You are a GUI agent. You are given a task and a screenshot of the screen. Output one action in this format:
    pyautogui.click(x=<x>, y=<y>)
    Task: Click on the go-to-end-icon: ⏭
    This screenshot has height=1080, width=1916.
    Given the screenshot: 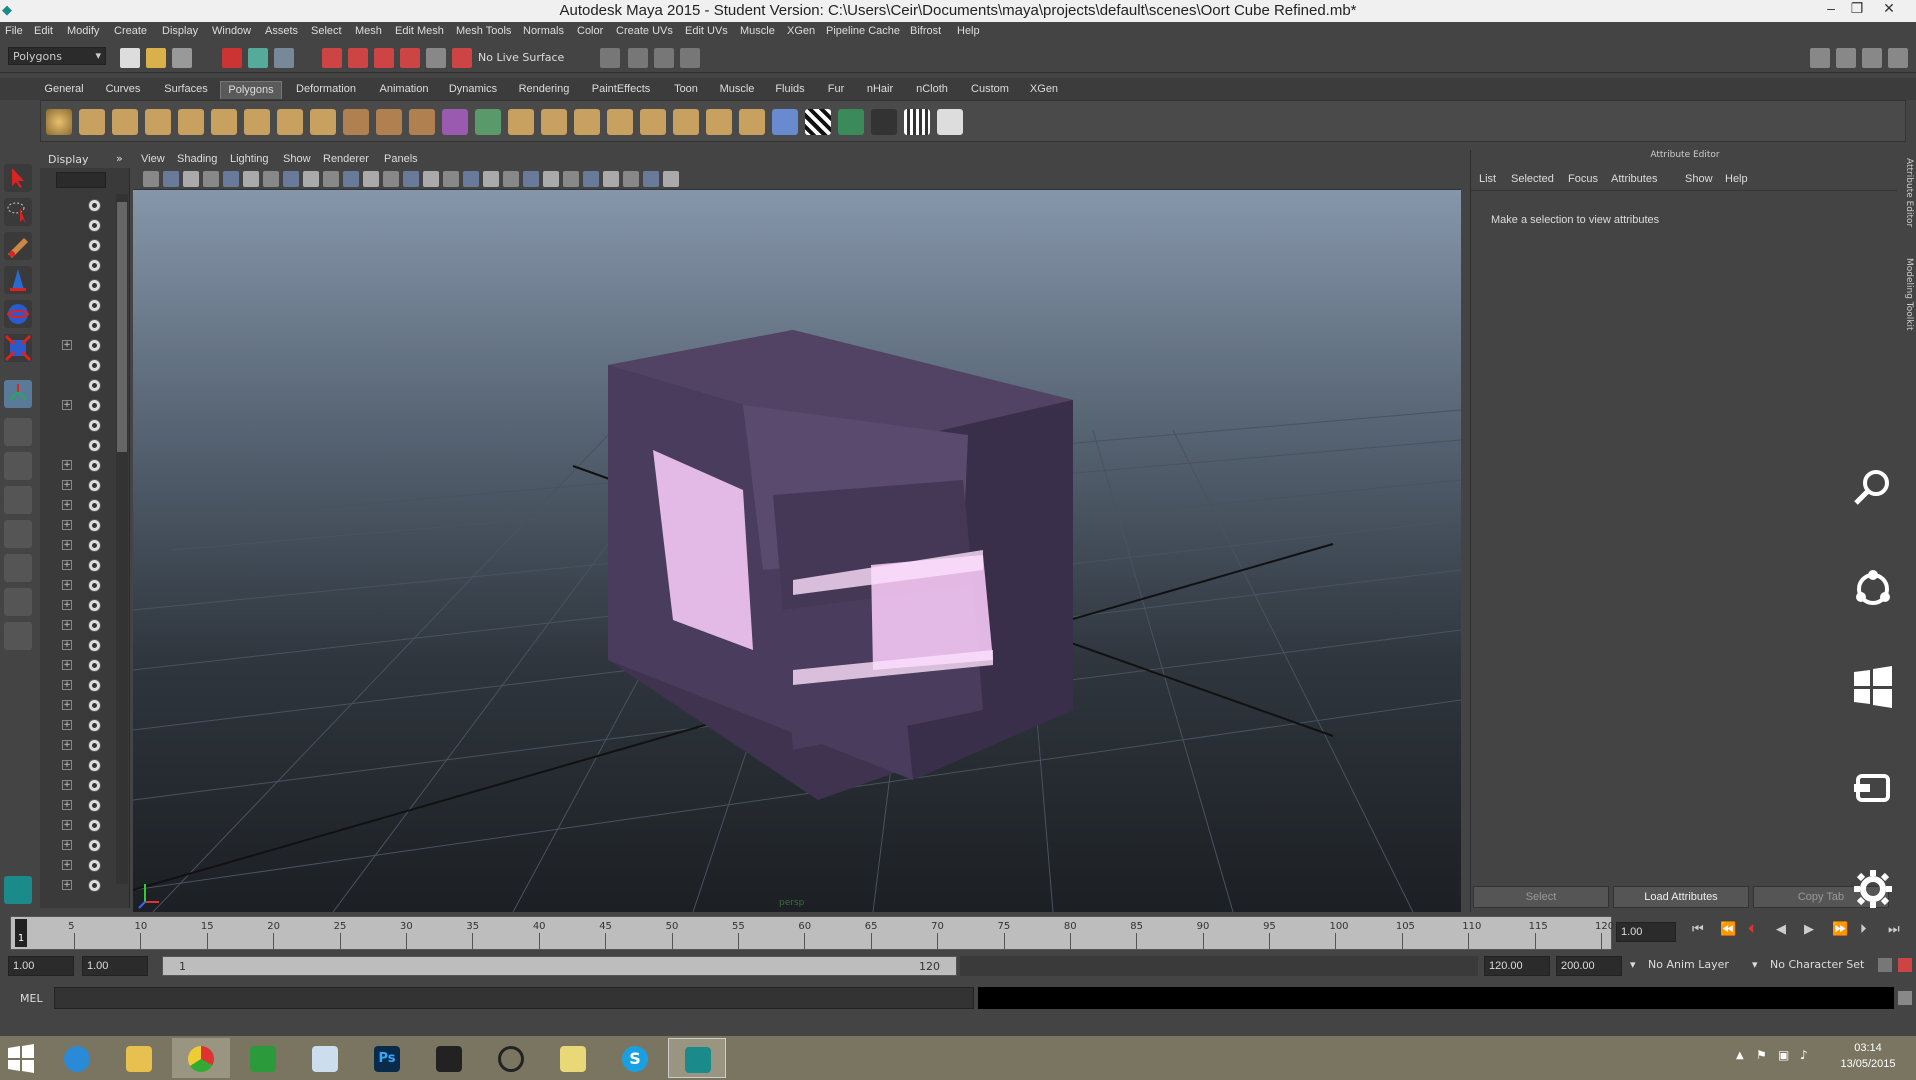 What is the action you would take?
    pyautogui.click(x=1894, y=929)
    